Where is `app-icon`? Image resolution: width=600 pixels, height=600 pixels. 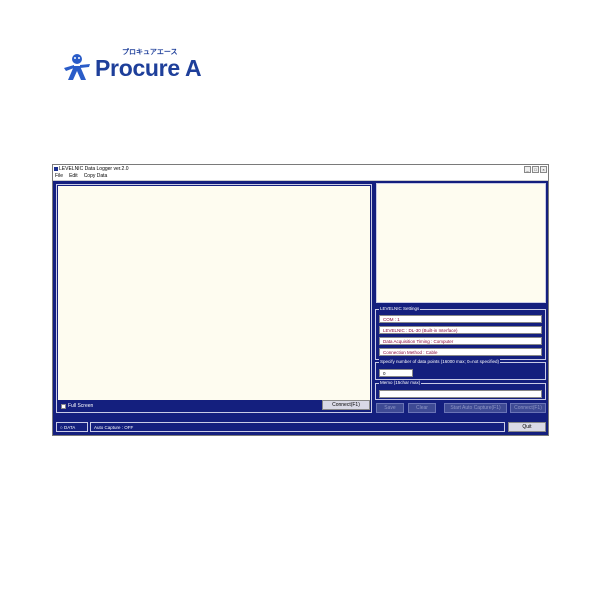
app-icon is located at coordinates (56, 169).